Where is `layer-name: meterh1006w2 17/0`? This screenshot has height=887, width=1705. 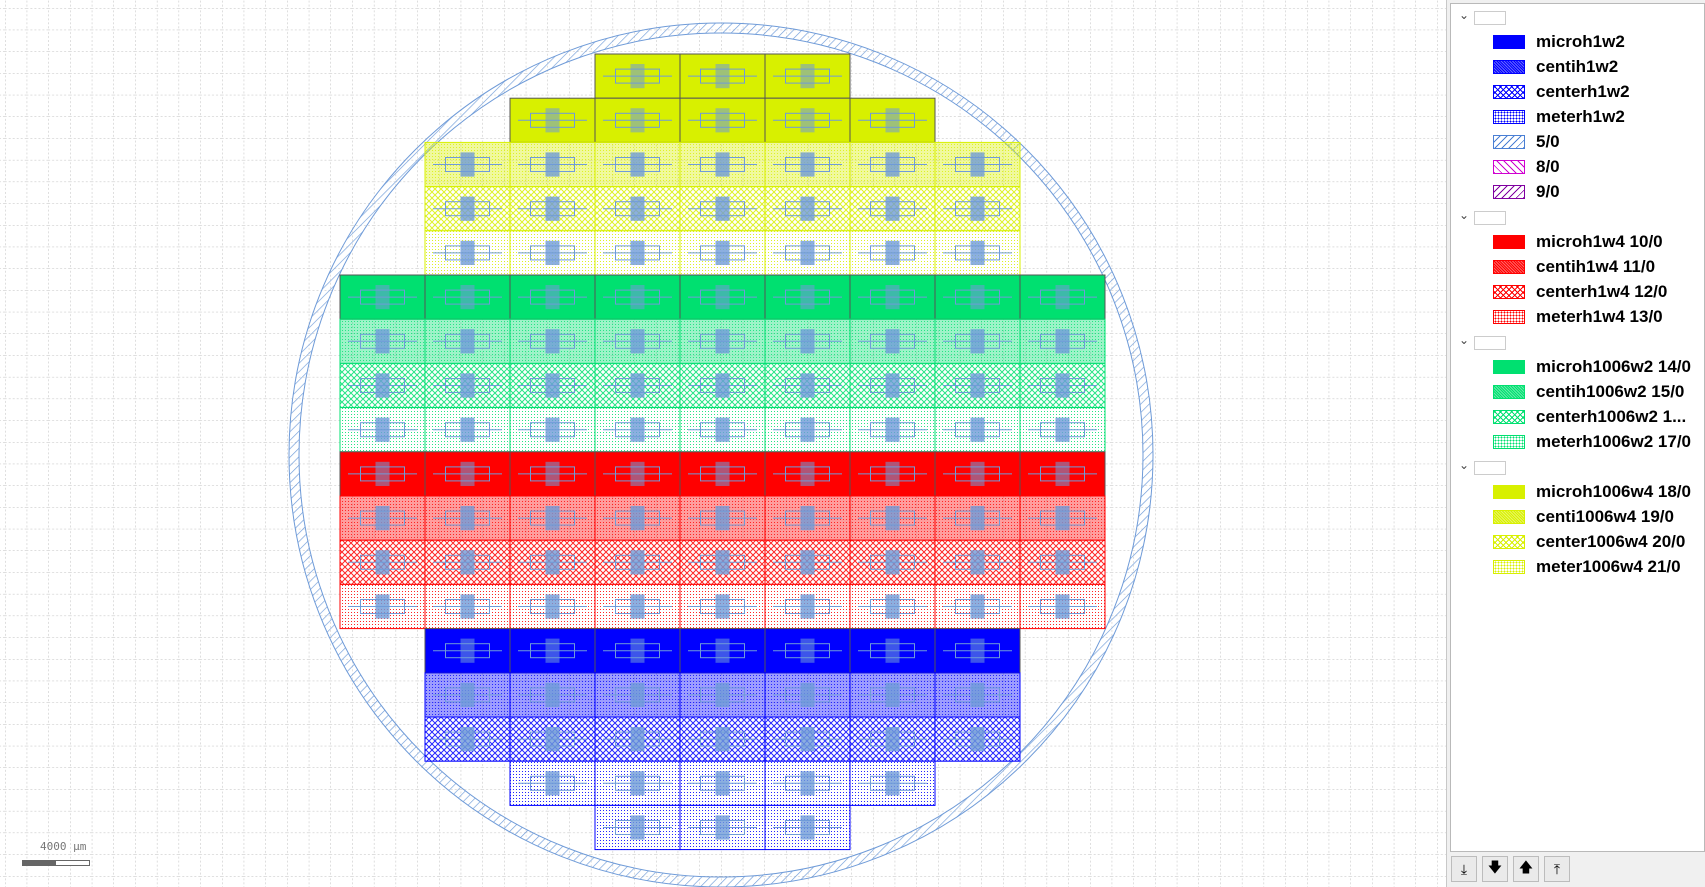
layer-name: meterh1006w2 17/0 is located at coordinates (1613, 441).